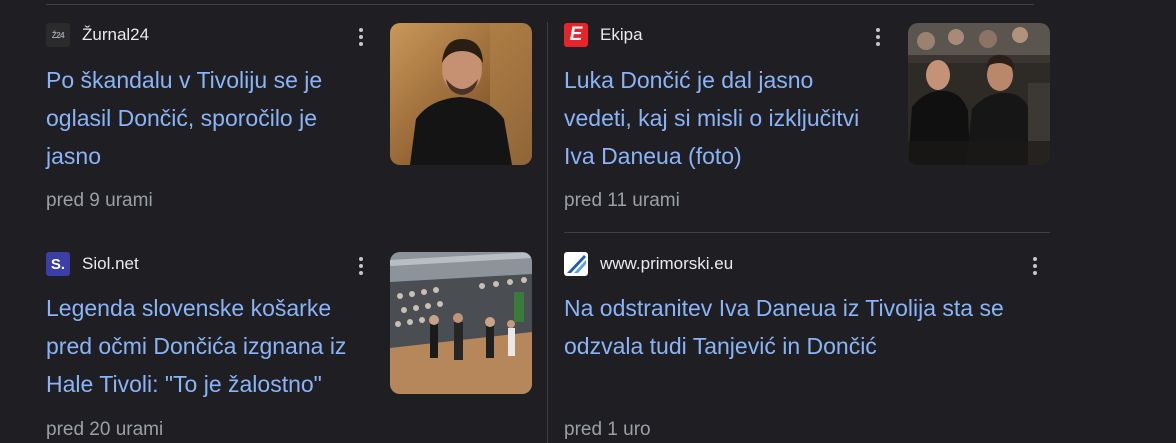  Describe the element at coordinates (116, 34) in the screenshot. I see `source-name: Žurnal24` at that location.